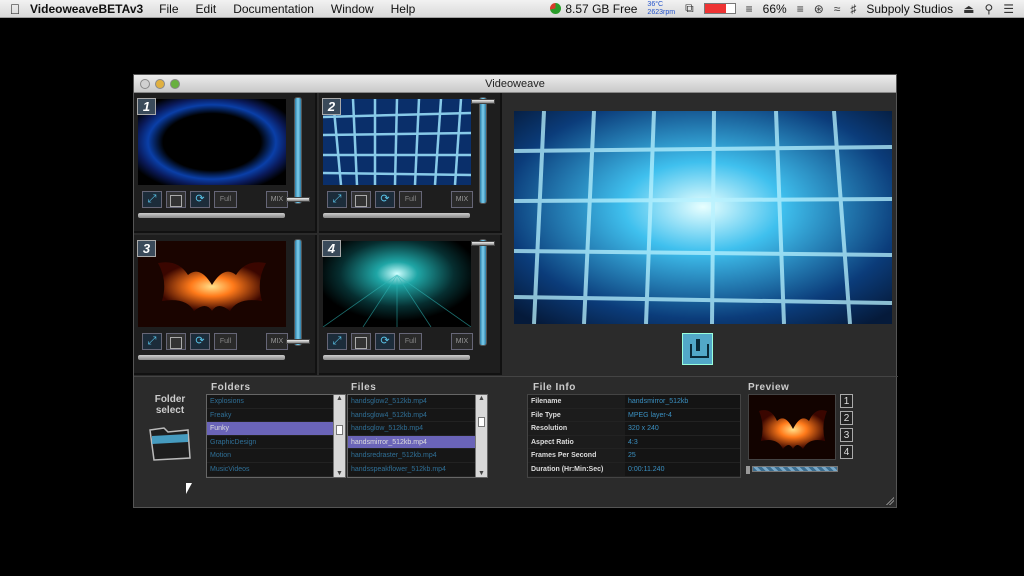  What do you see at coordinates (411, 469) in the screenshot?
I see `file-list-item: handsspeakflower_512kb.mp4` at bounding box center [411, 469].